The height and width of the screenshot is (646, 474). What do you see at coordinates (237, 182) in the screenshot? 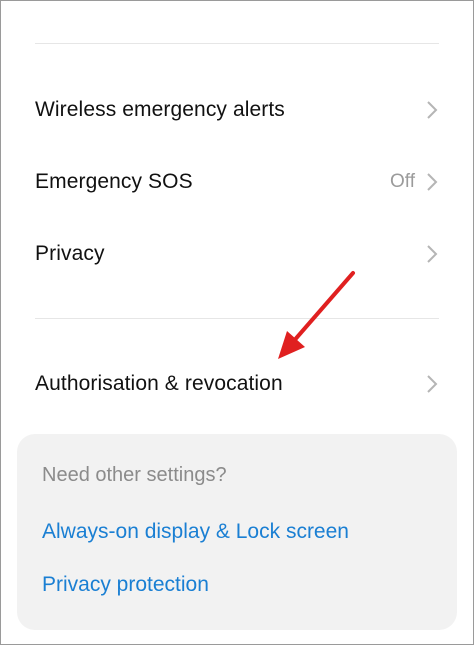
I see `settings-item-emergency-sos: Emergency SOS Off` at bounding box center [237, 182].